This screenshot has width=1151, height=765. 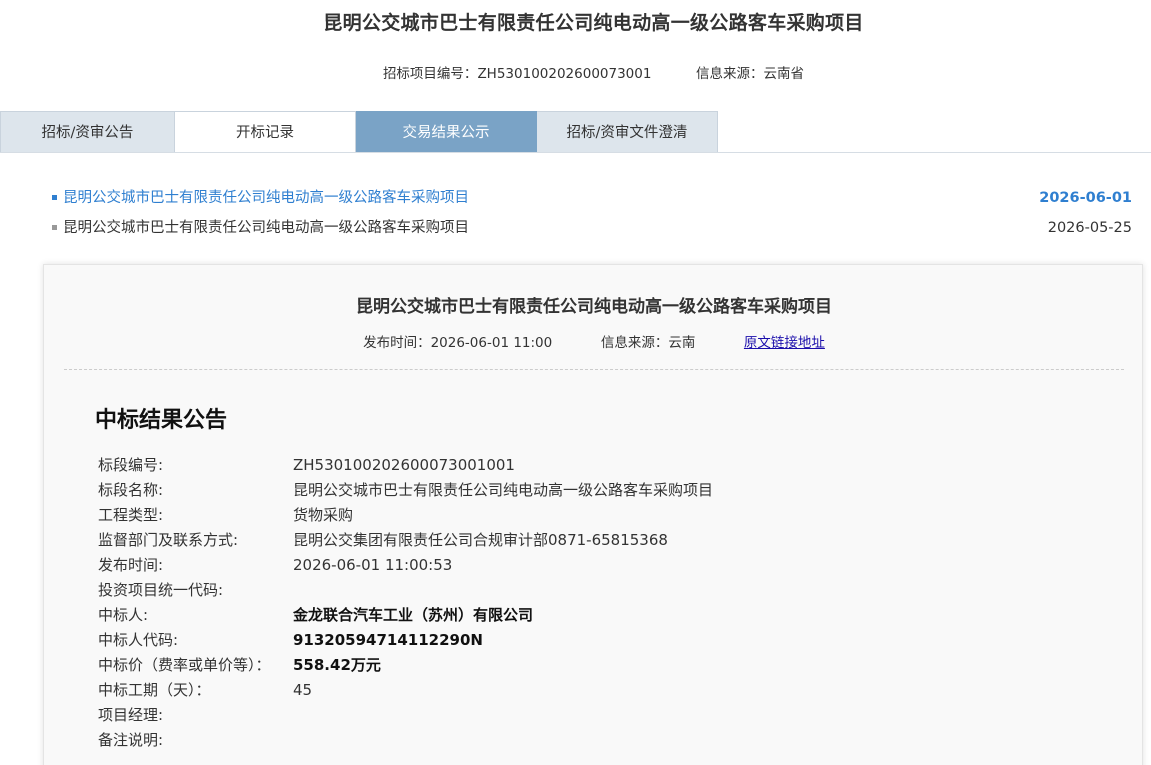 What do you see at coordinates (265, 132) in the screenshot?
I see `tab-bid-opening-record: 开标记录` at bounding box center [265, 132].